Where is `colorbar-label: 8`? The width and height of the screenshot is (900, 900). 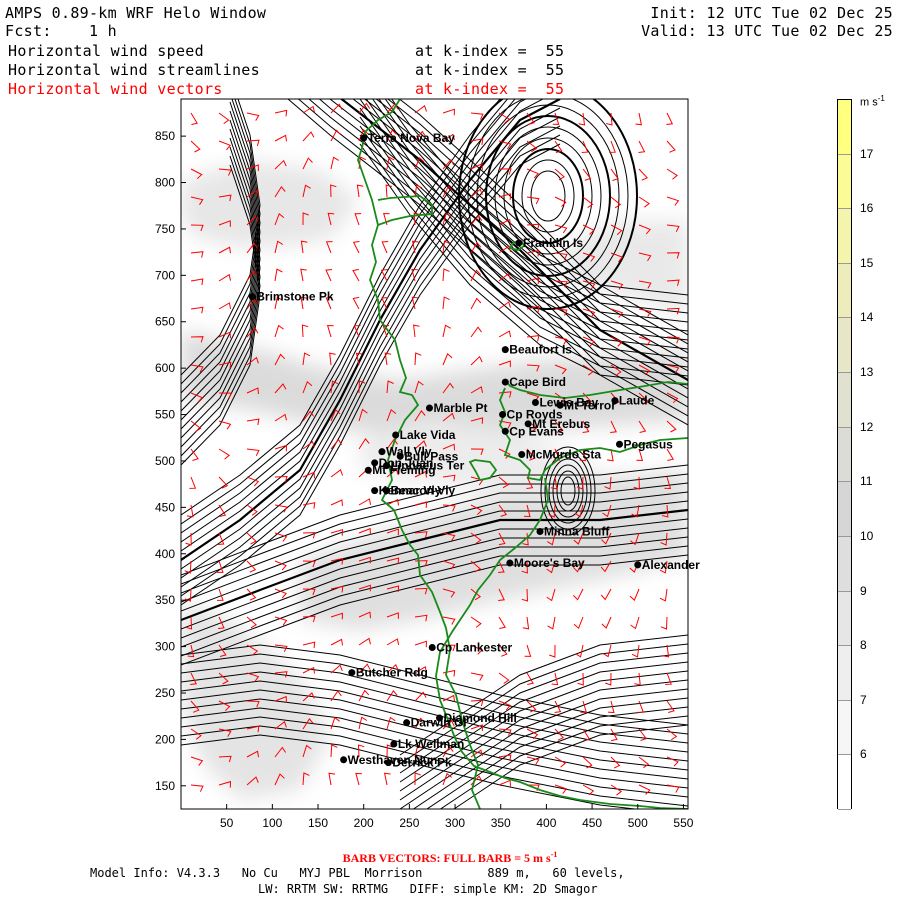 colorbar-label: 8 is located at coordinates (863, 645).